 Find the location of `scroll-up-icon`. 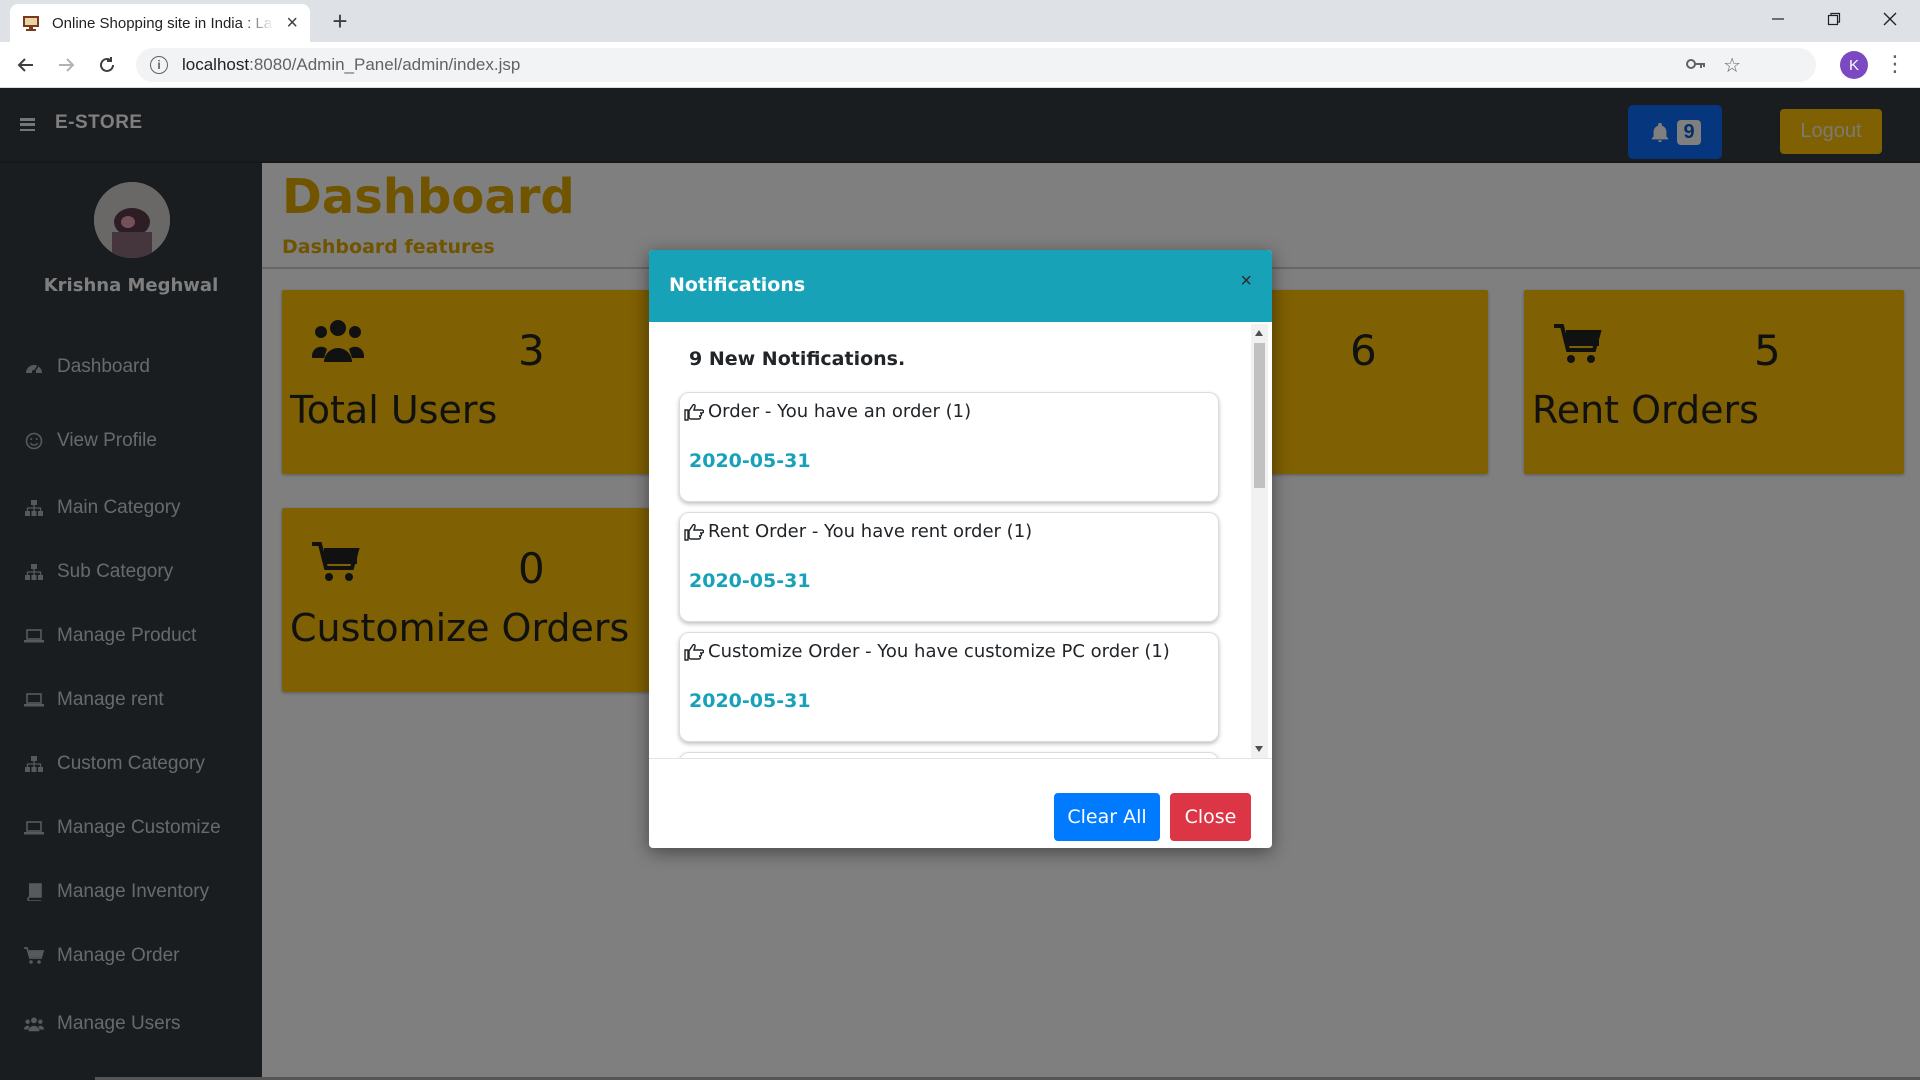

scroll-up-icon is located at coordinates (1259, 333).